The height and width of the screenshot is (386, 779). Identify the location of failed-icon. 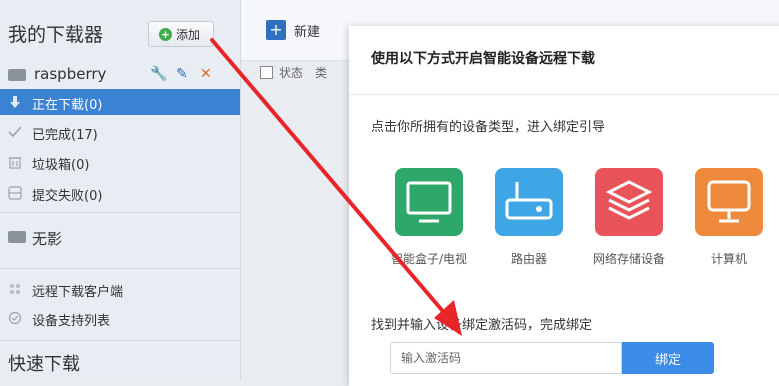
(15, 193).